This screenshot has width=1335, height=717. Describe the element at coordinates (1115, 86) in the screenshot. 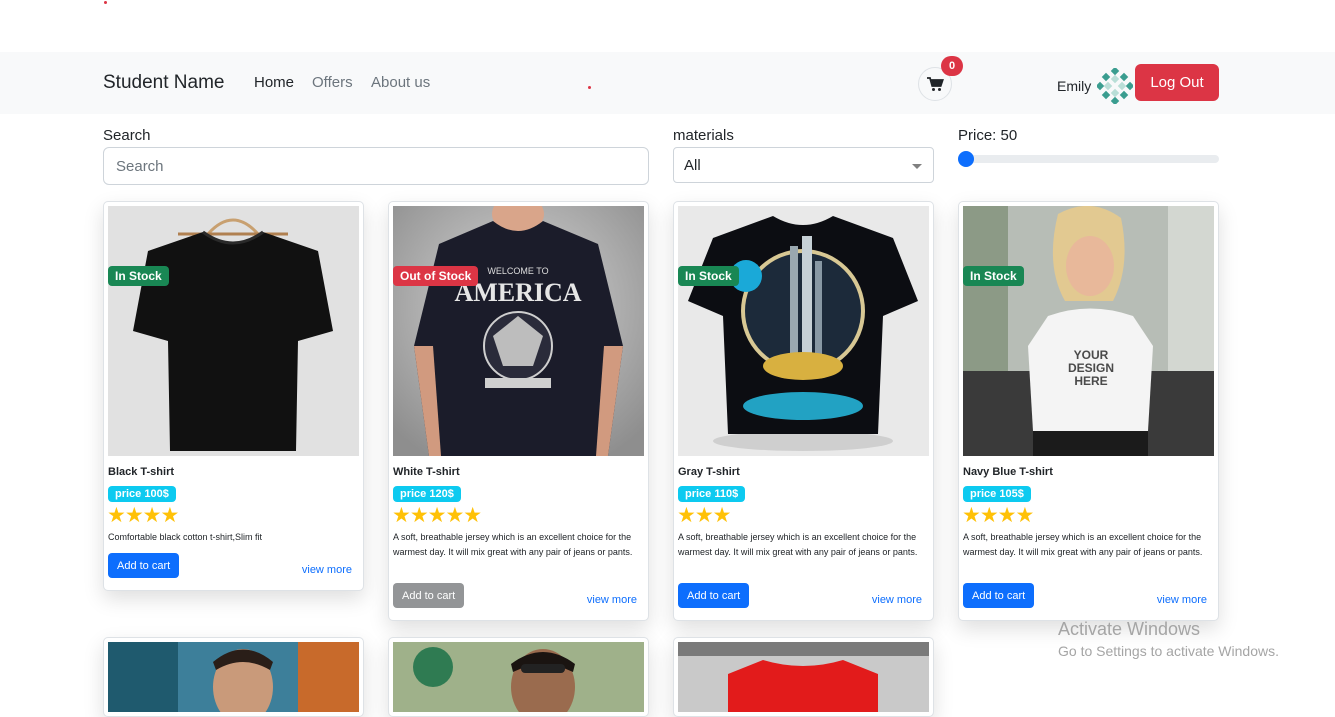

I see `avatar` at that location.